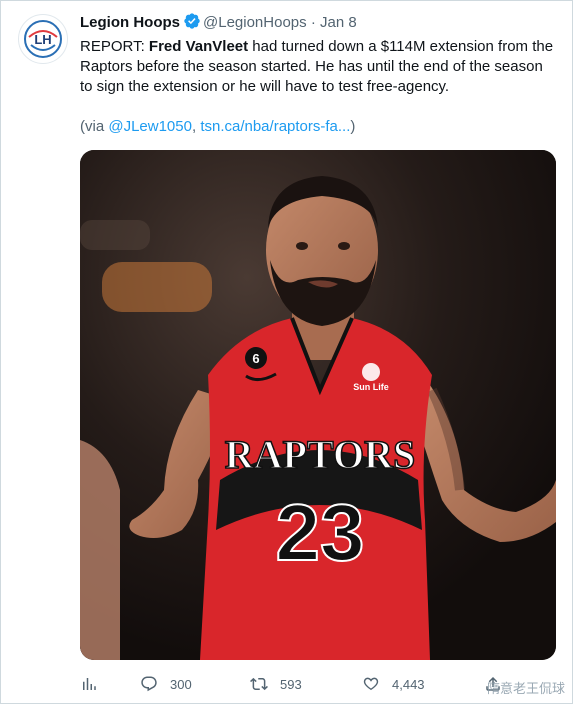 The image size is (573, 704). Describe the element at coordinates (150, 126) in the screenshot. I see `source-mention-link: @JLew1050` at that location.